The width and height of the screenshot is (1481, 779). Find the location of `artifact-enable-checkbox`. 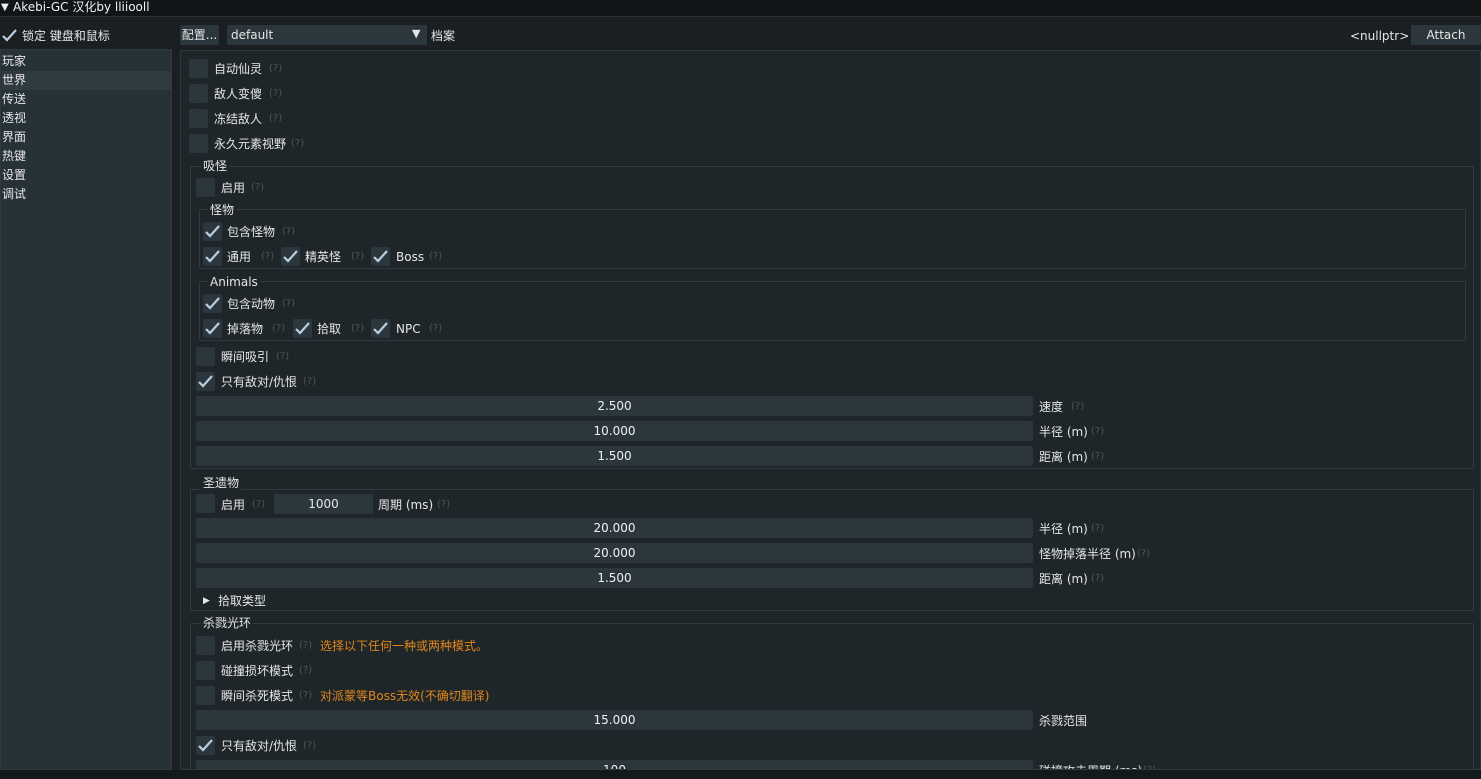

artifact-enable-checkbox is located at coordinates (205, 503).